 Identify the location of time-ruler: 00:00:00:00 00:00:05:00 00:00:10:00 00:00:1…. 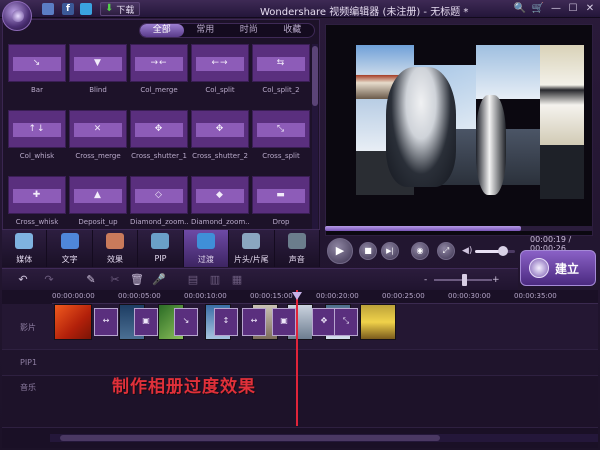
(325, 297).